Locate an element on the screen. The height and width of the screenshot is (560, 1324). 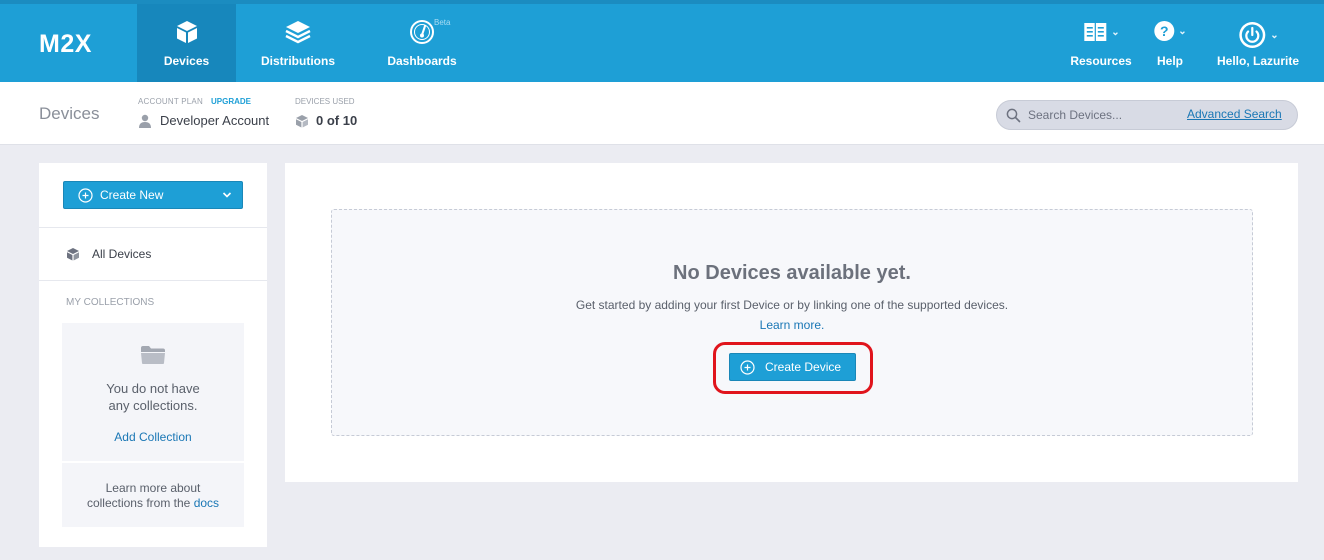
no-collections-line2: any collections. is located at coordinates (153, 405).